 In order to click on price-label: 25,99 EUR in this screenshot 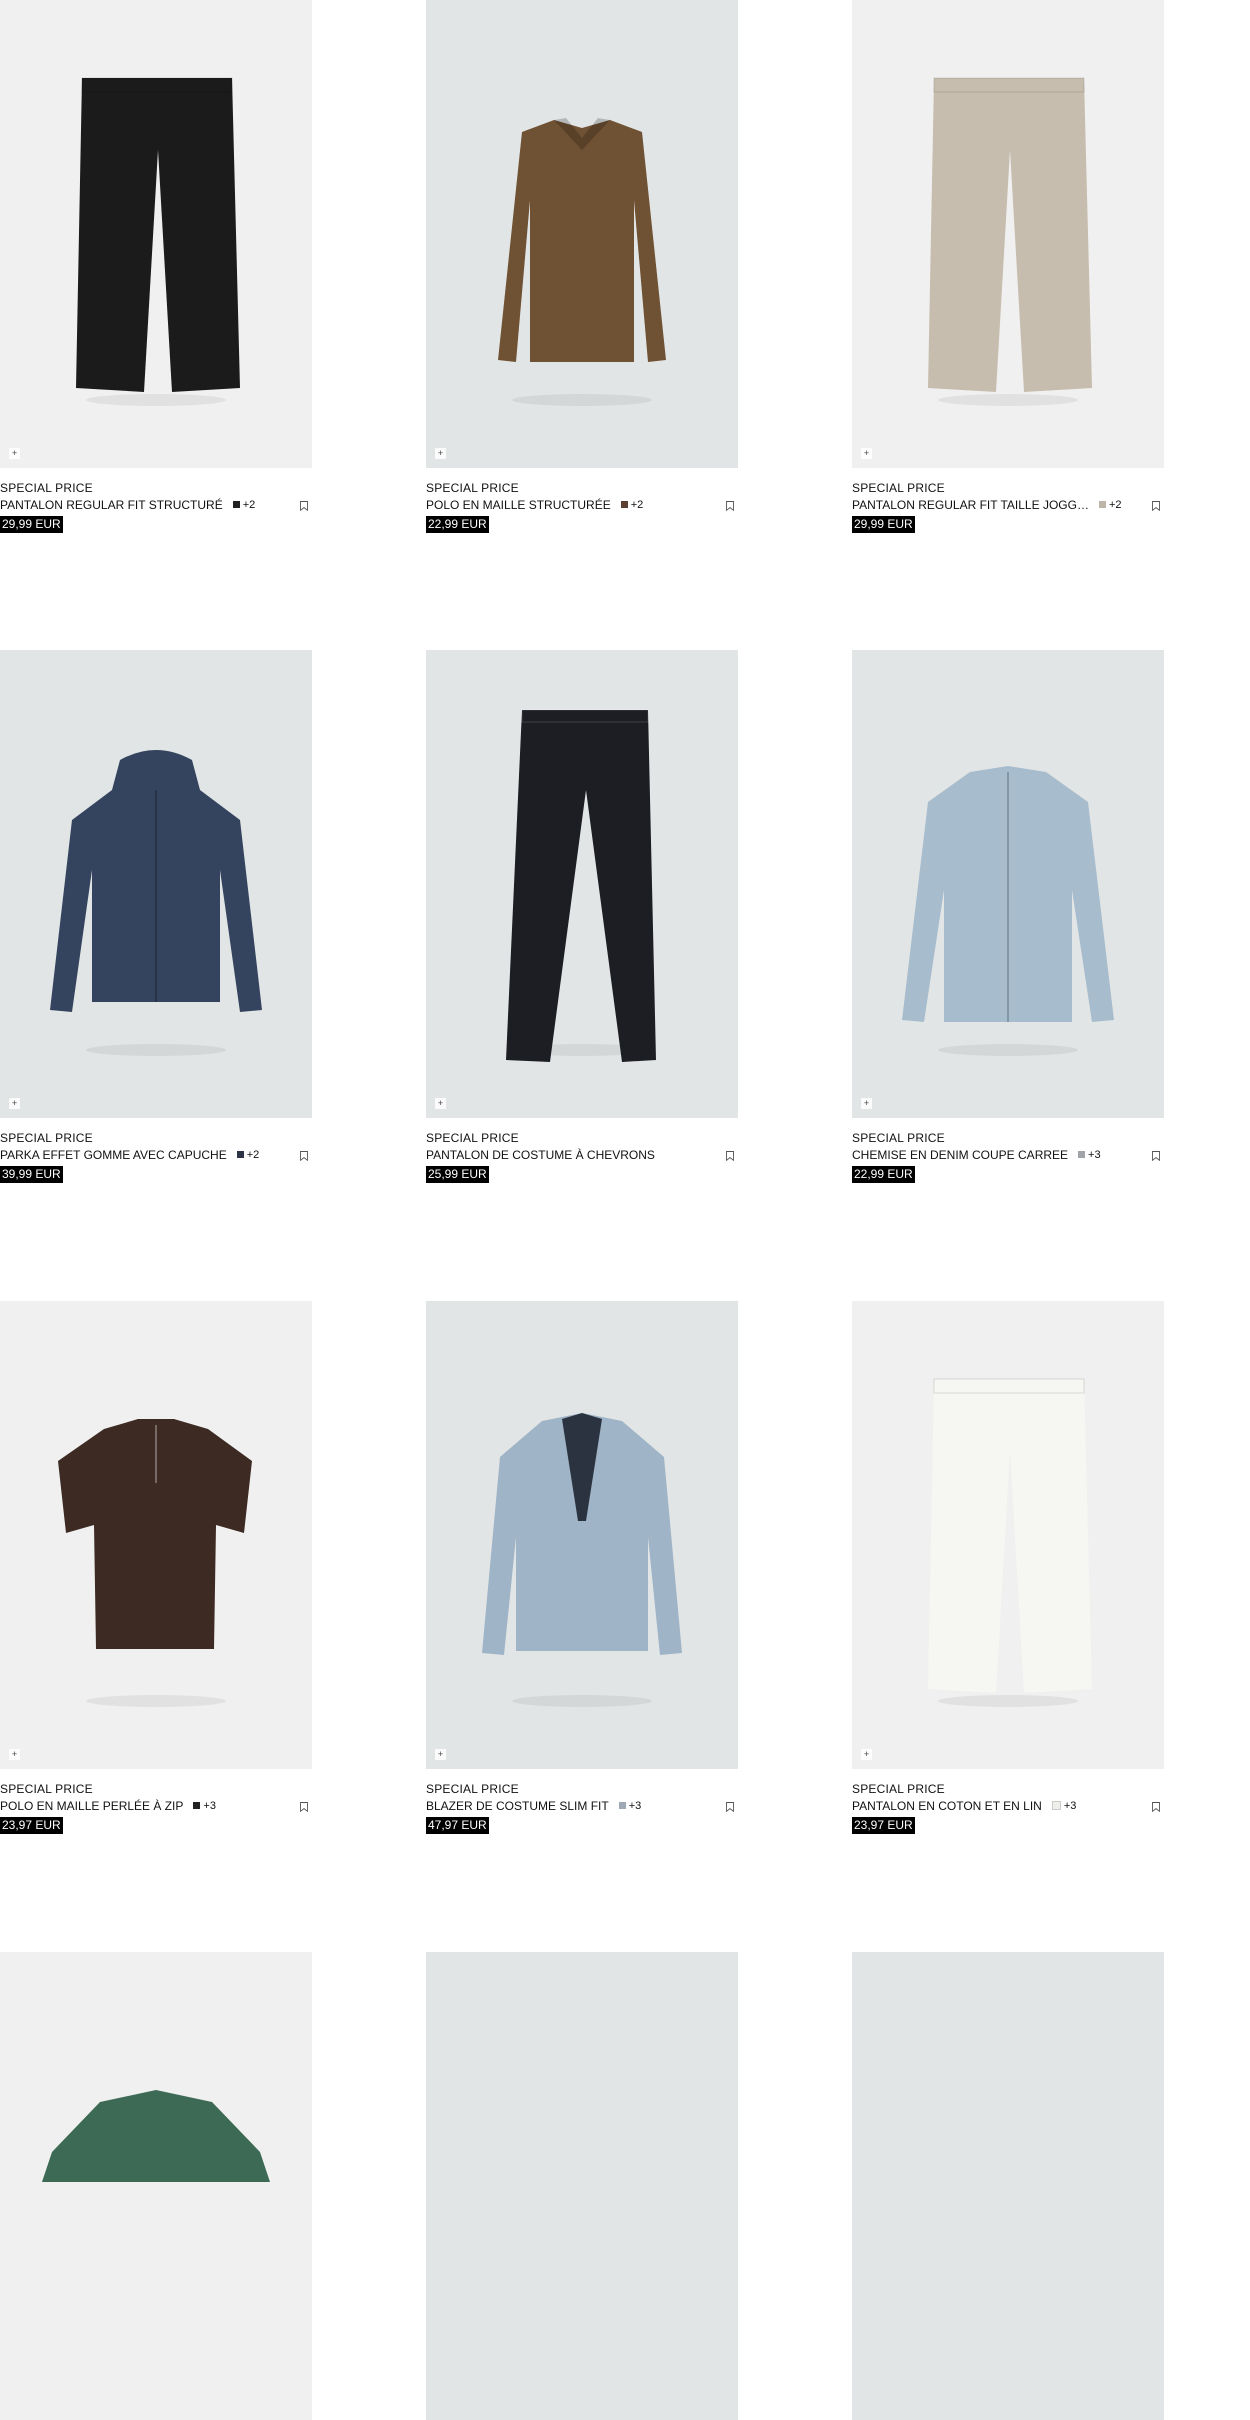, I will do `click(457, 1174)`.